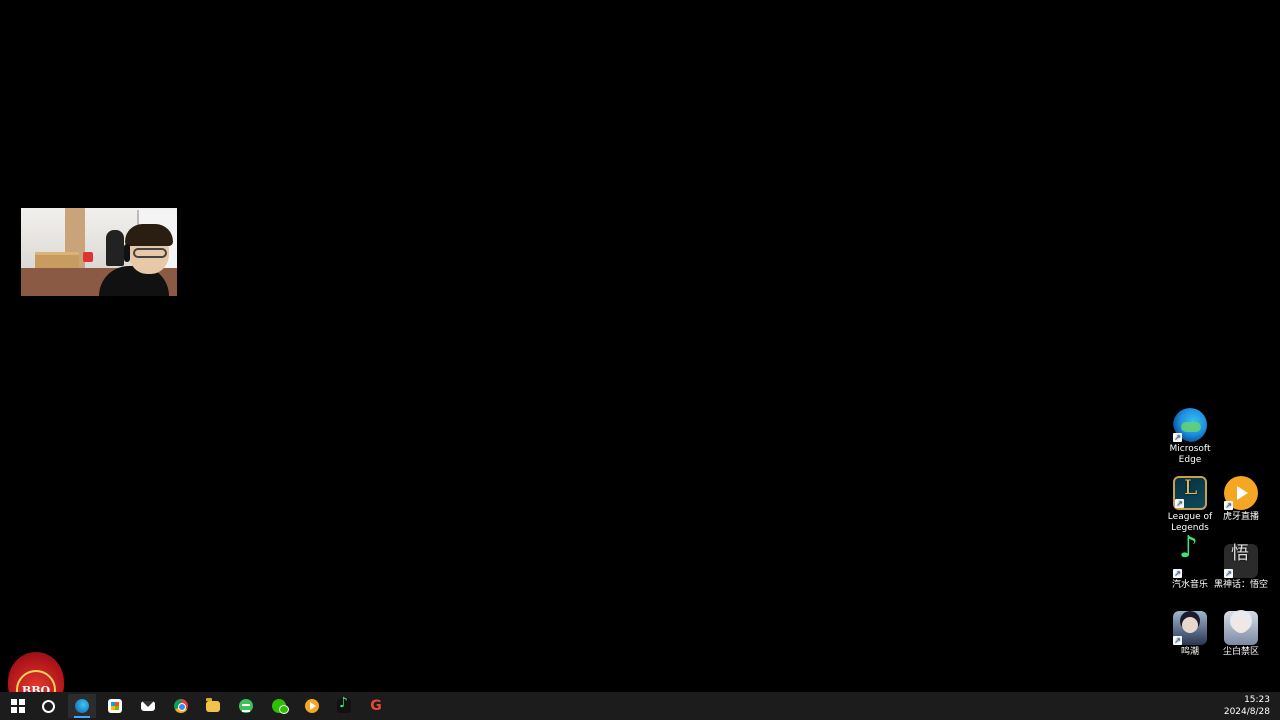  I want to click on webcam-overlay, so click(99, 252).